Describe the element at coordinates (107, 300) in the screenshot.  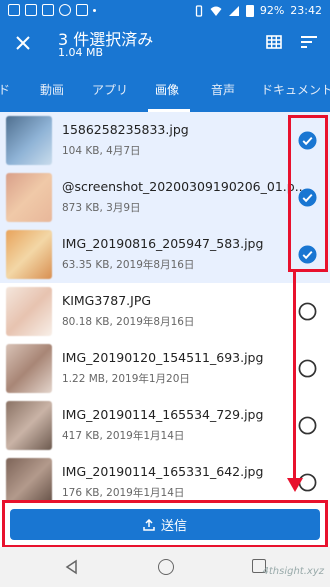
I see `file-name: KIMG3787.JPG` at that location.